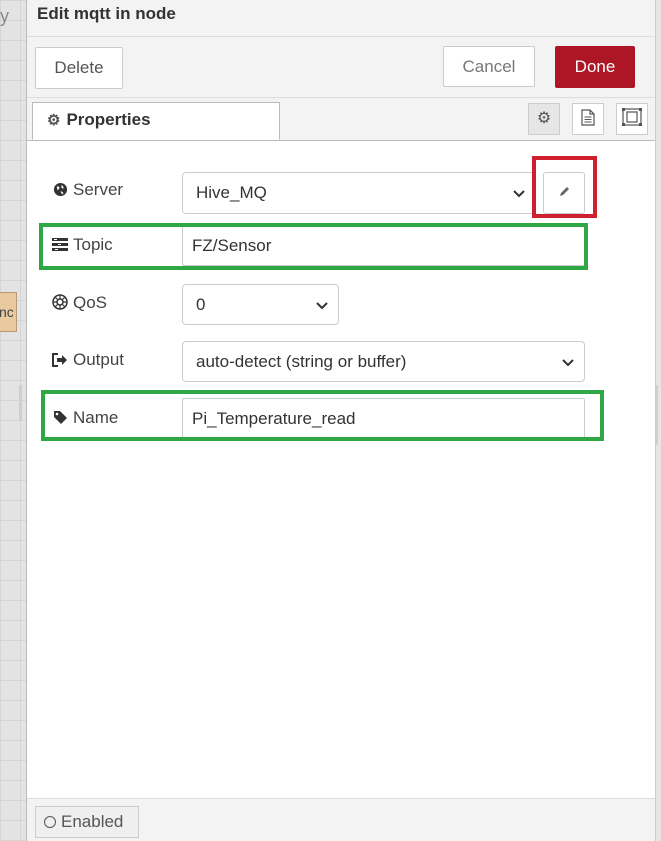  I want to click on qos-label-text: QoS, so click(90, 302).